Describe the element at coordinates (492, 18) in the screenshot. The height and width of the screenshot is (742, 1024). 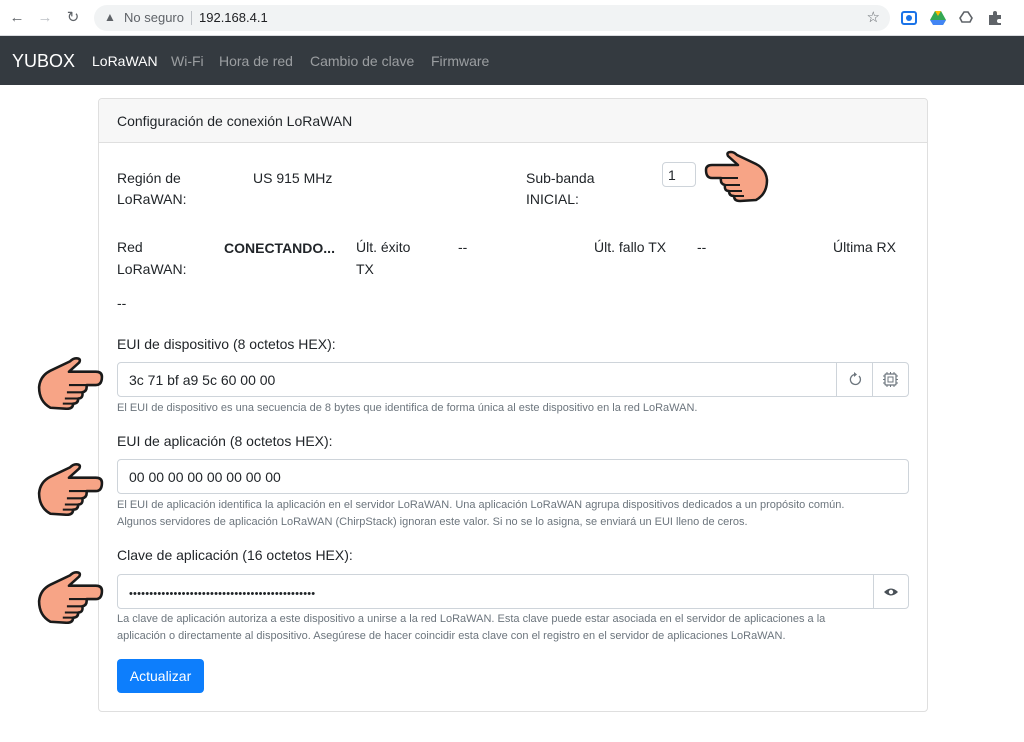
I see `address-bar: ▲ No seguro 192.168.4.1 ☆` at that location.